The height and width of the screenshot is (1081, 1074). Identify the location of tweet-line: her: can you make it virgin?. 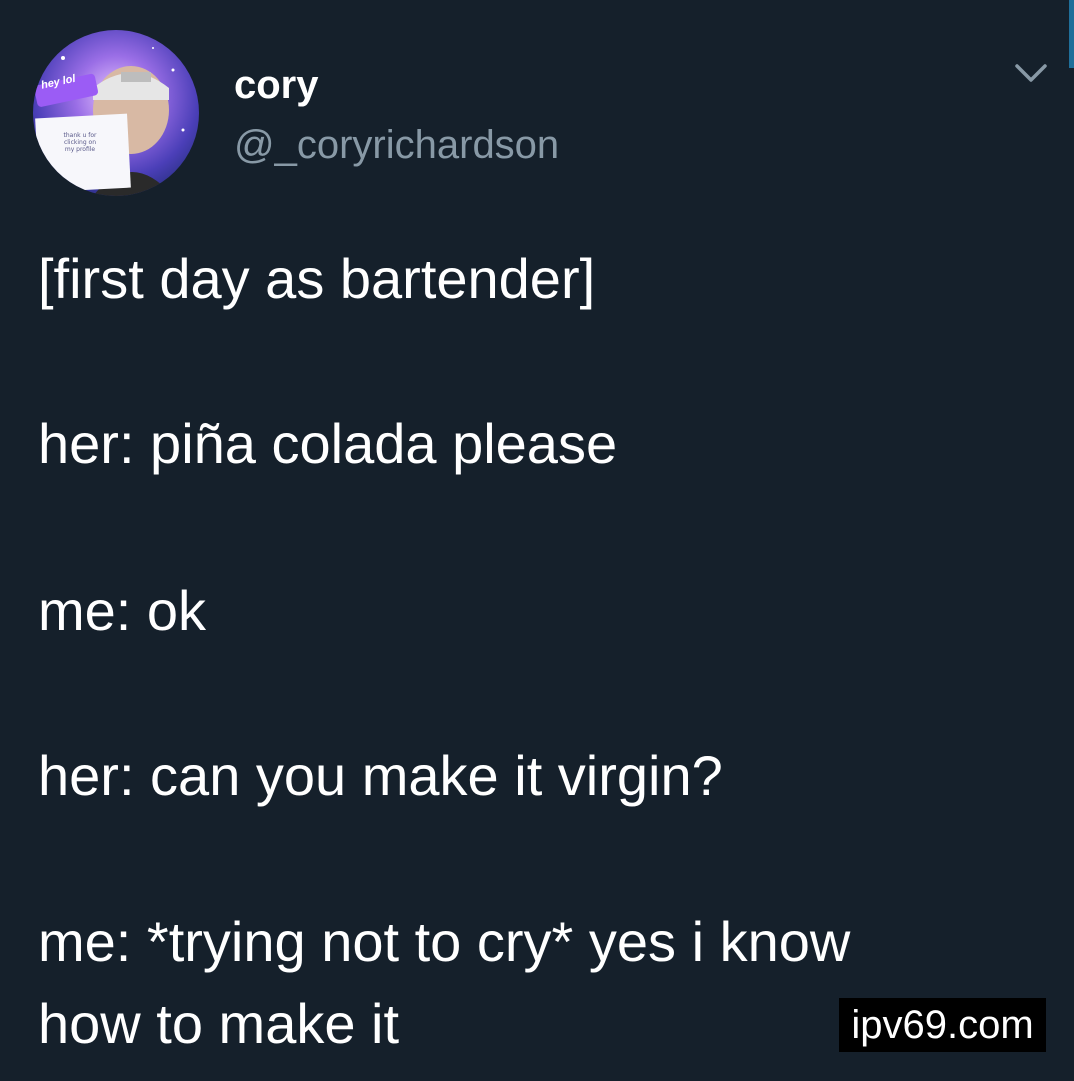
(380, 775).